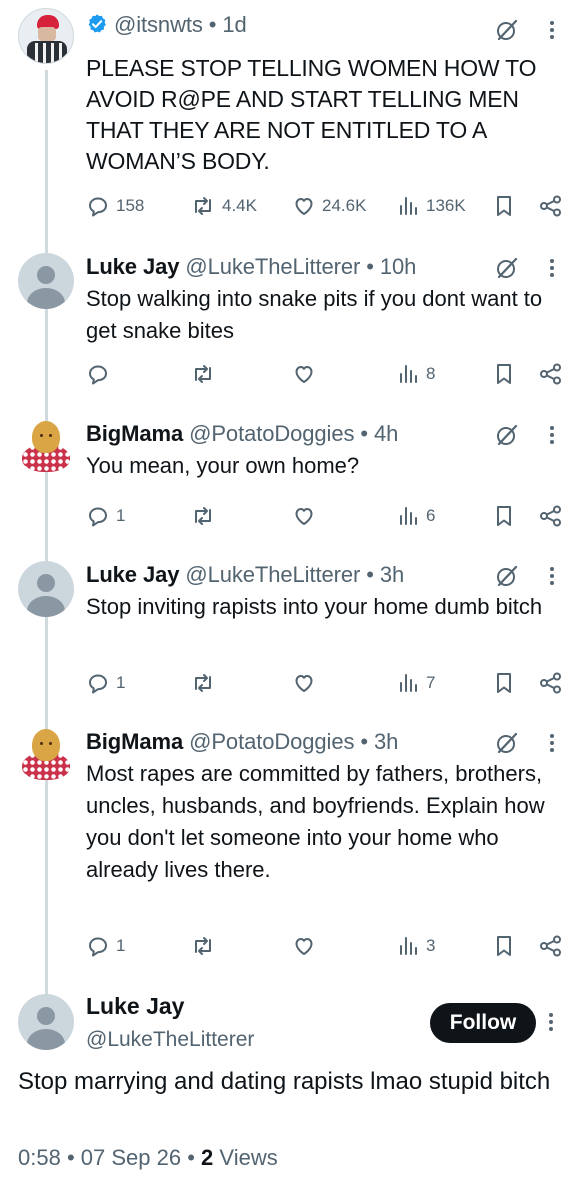  I want to click on views-button: 3, so click(416, 946).